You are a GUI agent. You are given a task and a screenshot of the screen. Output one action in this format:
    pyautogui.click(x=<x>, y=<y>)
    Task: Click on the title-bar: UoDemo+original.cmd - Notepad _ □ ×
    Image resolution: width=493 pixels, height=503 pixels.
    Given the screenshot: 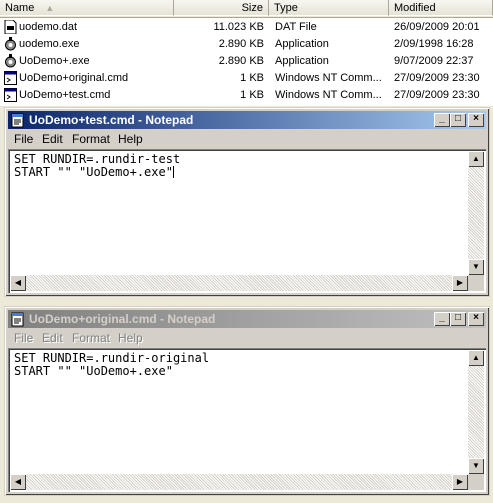 What is the action you would take?
    pyautogui.click(x=247, y=319)
    